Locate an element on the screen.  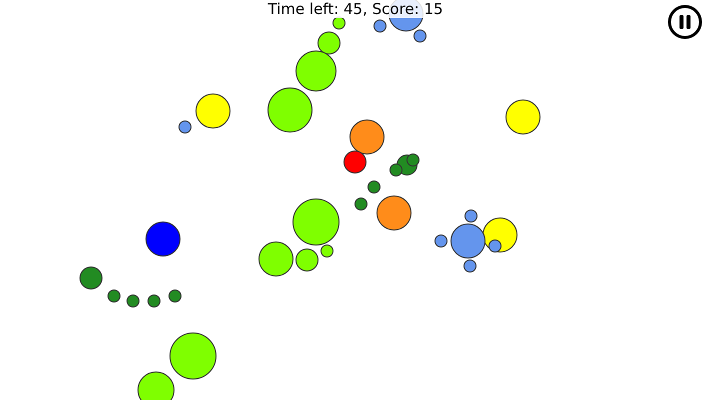
pause-icon is located at coordinates (685, 22).